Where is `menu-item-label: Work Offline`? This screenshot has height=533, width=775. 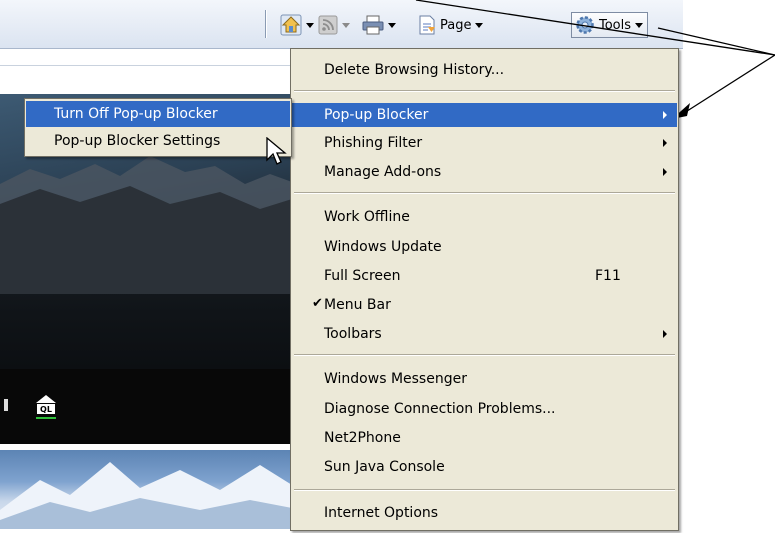
menu-item-label: Work Offline is located at coordinates (367, 217).